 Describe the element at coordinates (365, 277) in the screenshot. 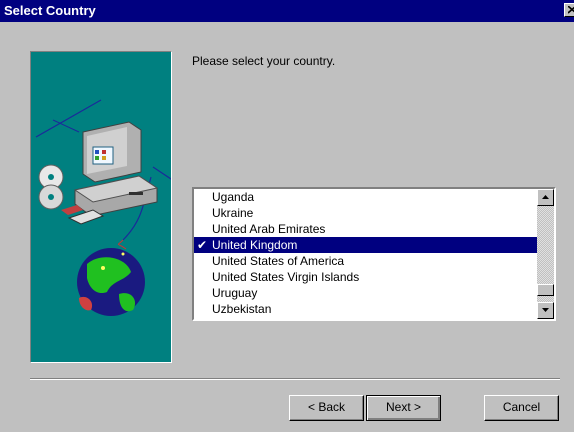

I see `list-item-country: United States Virgin Islands` at that location.